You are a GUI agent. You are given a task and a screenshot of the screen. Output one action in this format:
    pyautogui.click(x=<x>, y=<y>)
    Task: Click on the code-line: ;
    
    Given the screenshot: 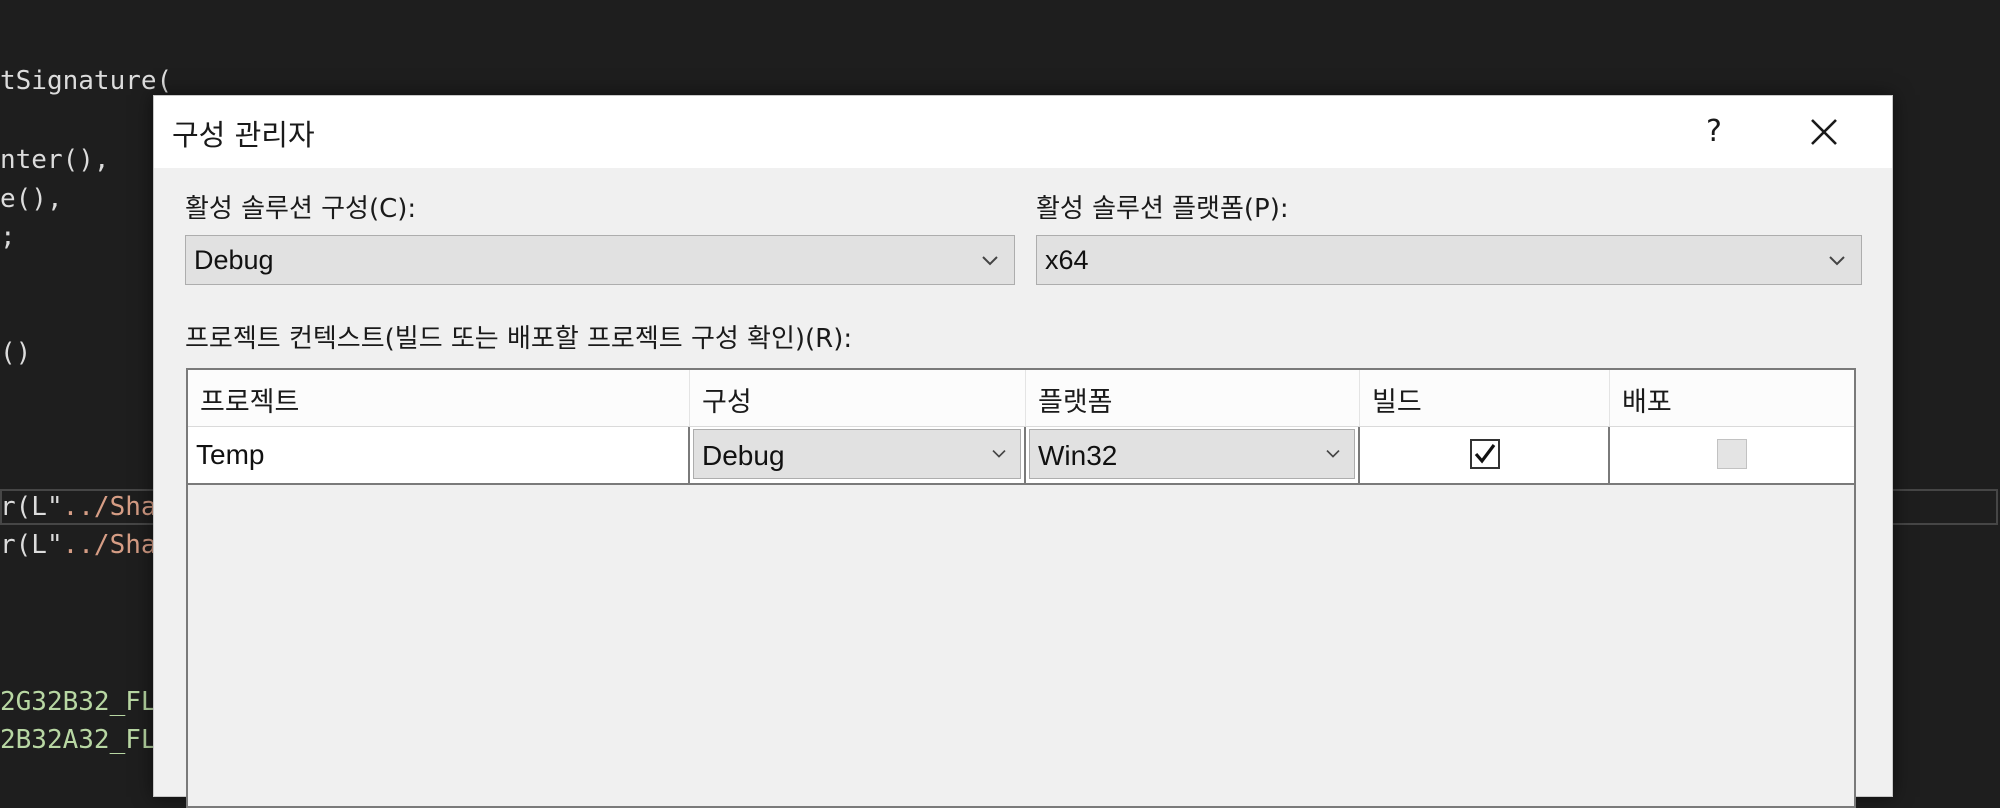 What is the action you would take?
    pyautogui.click(x=8, y=237)
    